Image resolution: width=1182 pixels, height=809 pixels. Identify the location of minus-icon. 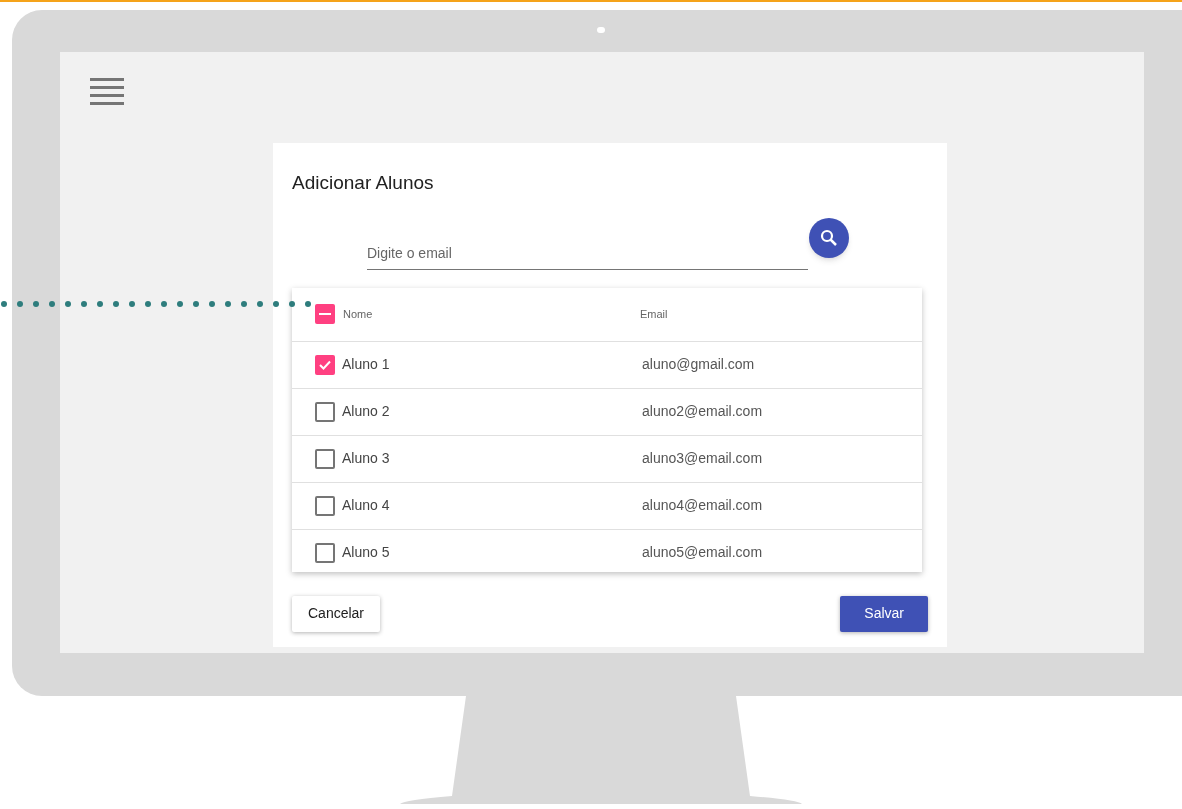
(325, 314).